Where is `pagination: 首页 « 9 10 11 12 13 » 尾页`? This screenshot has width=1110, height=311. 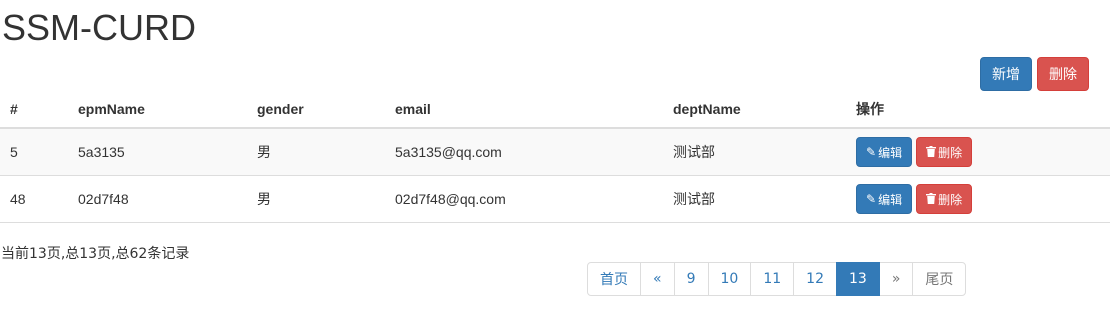
pagination: 首页 « 9 10 11 12 13 » 尾页 is located at coordinates (777, 279).